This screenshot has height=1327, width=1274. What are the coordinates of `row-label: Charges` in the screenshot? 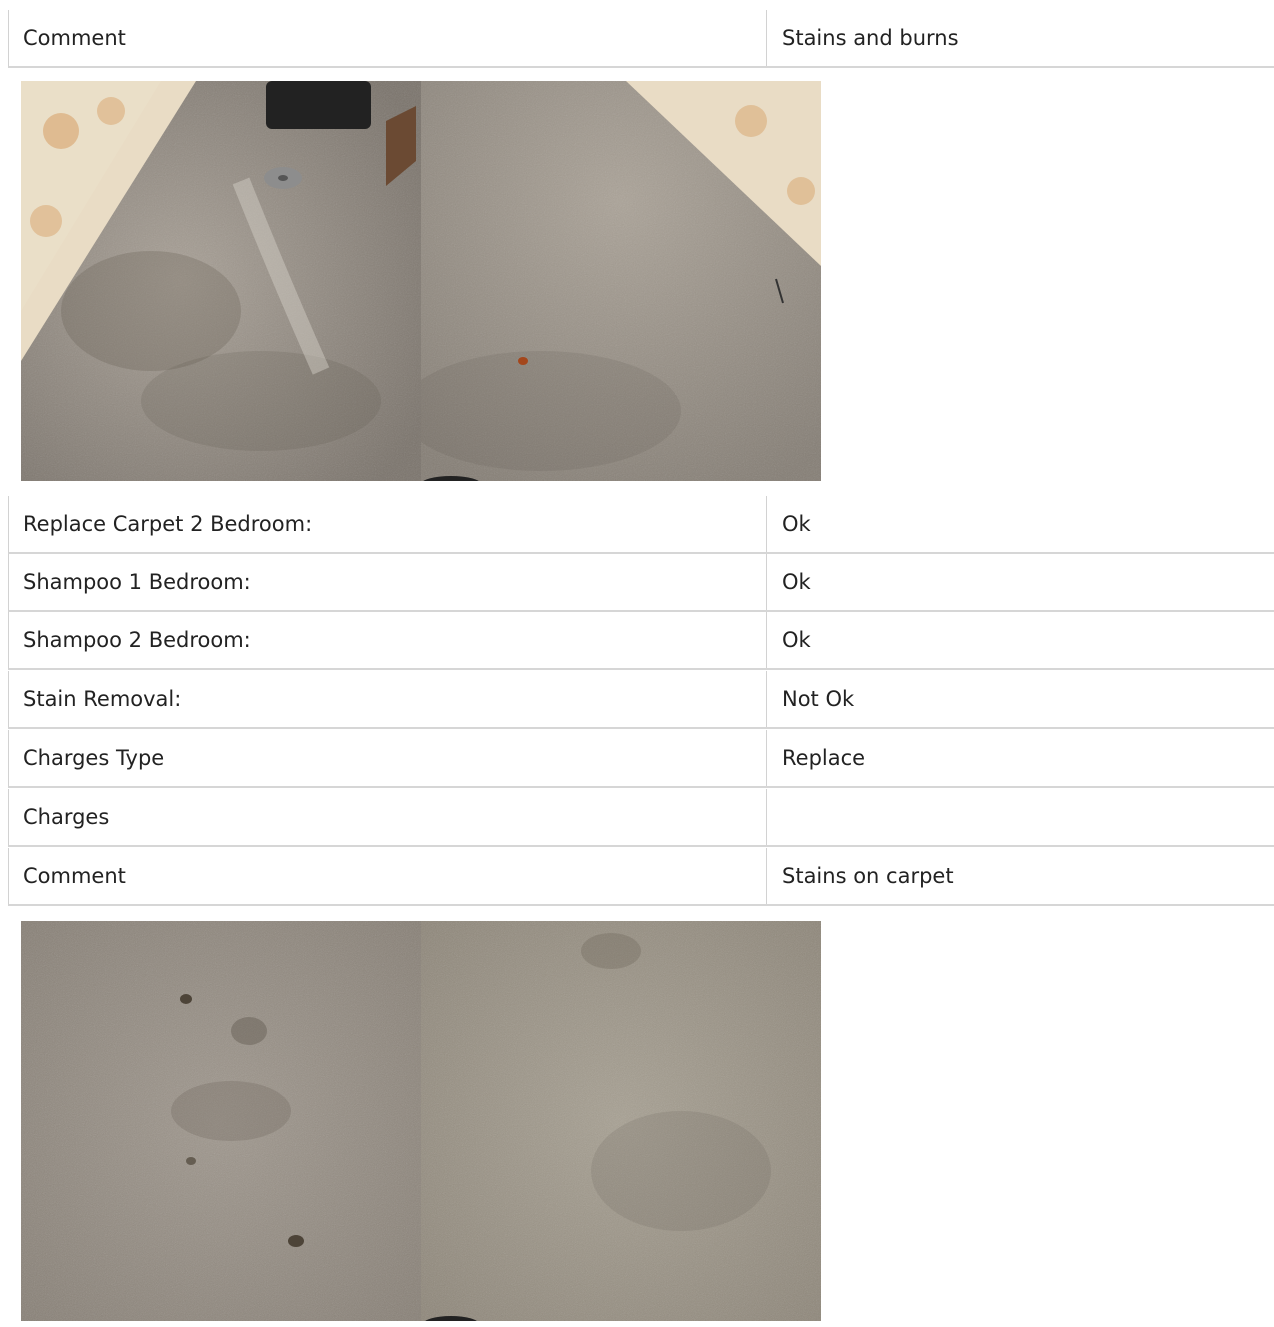 It's located at (66, 817).